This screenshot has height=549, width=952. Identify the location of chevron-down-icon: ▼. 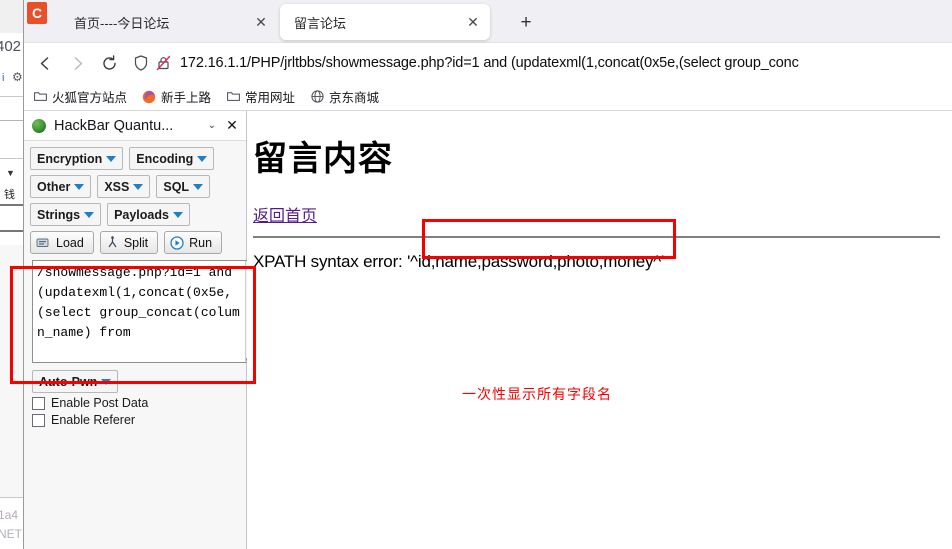
(10, 173).